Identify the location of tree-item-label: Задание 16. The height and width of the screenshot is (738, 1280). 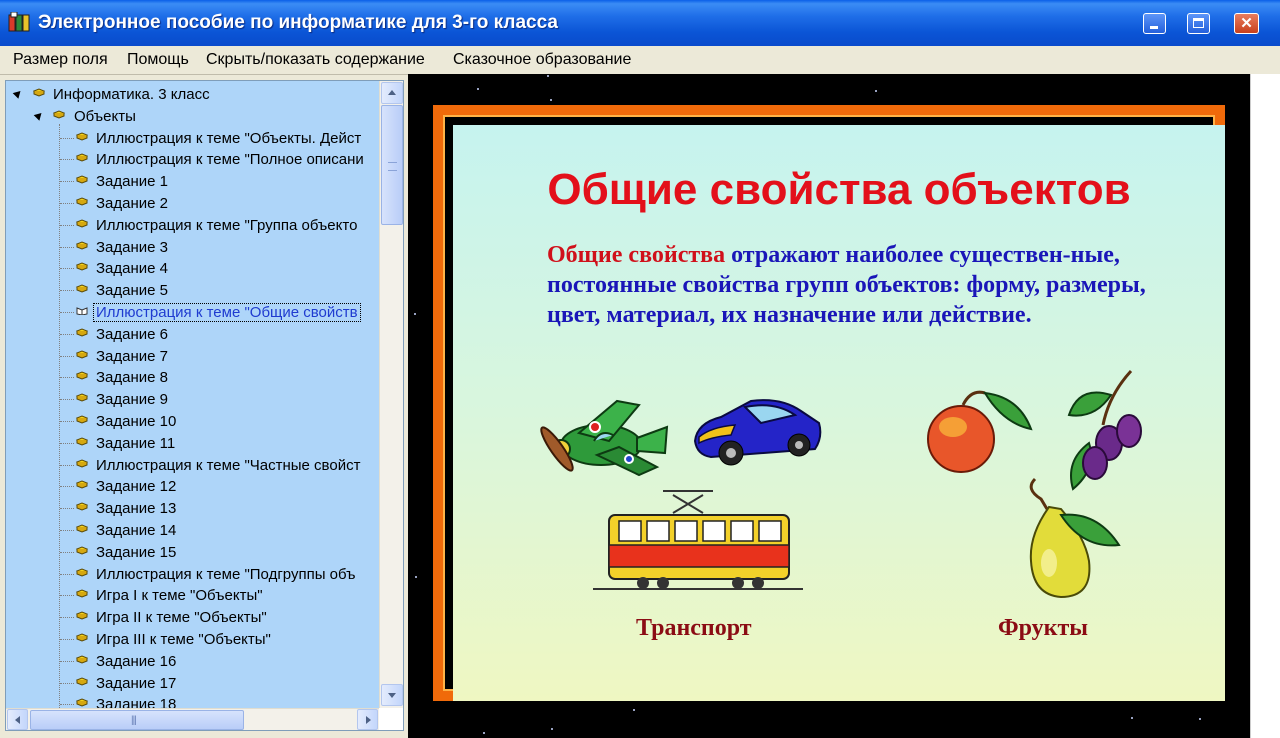
(136, 661).